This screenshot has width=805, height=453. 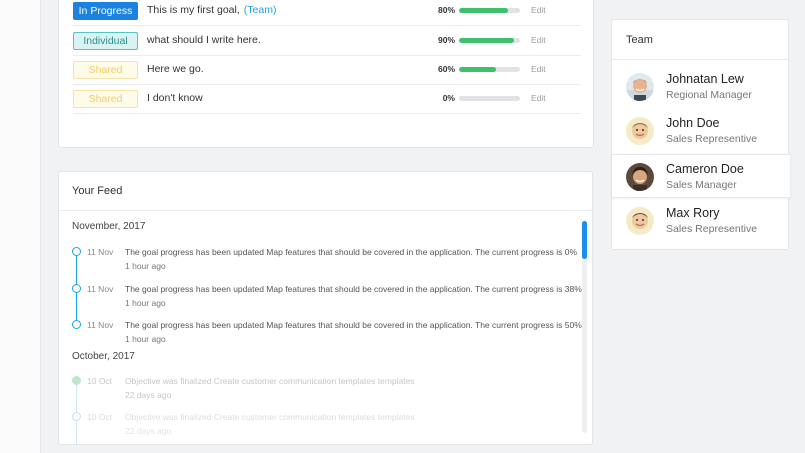 I want to click on team-member: Cameron Doe Sales Manager, so click(x=701, y=176).